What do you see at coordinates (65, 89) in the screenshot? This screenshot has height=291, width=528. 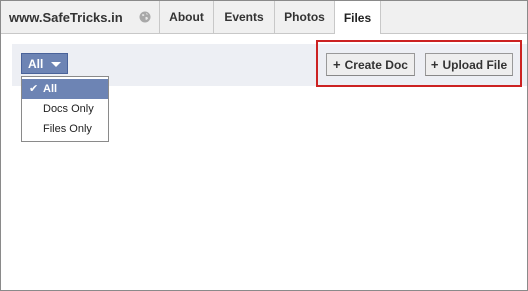 I see `menu-item-all: ✔ All` at bounding box center [65, 89].